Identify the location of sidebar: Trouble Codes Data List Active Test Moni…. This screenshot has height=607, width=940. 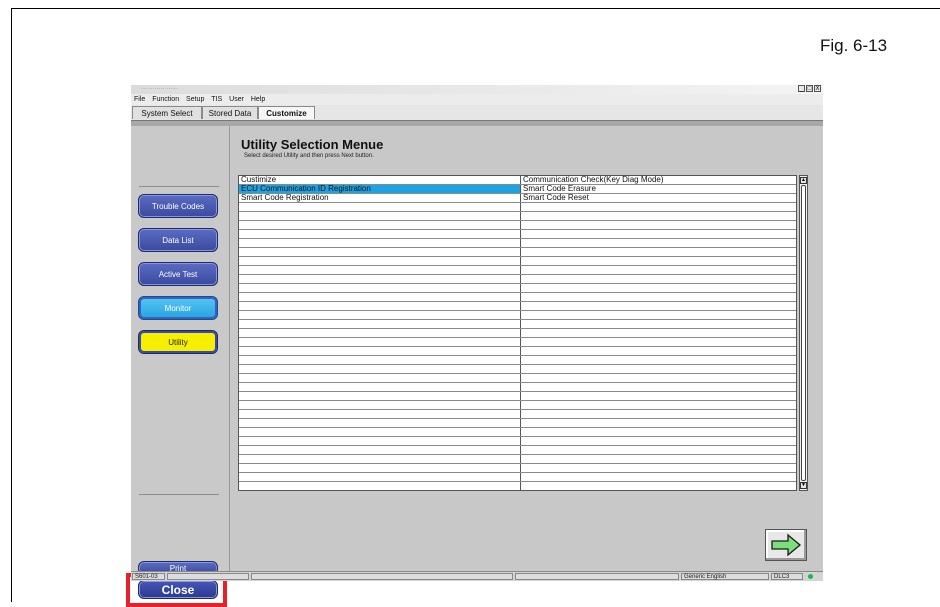
(178, 366).